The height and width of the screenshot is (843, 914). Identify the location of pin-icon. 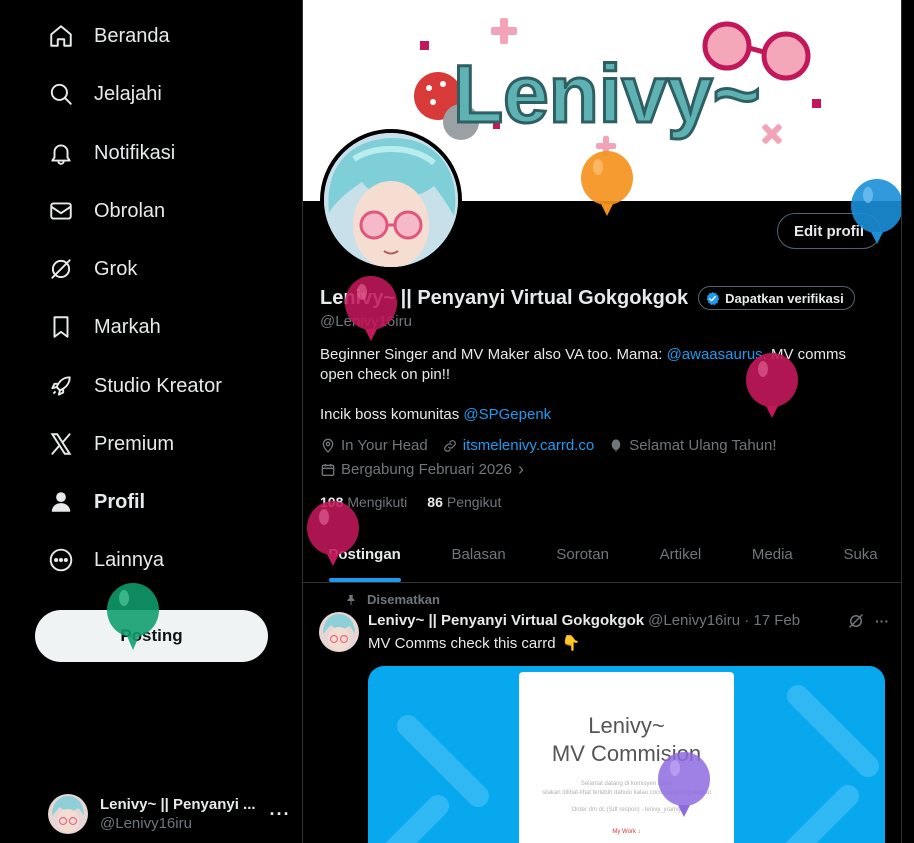
(351, 599).